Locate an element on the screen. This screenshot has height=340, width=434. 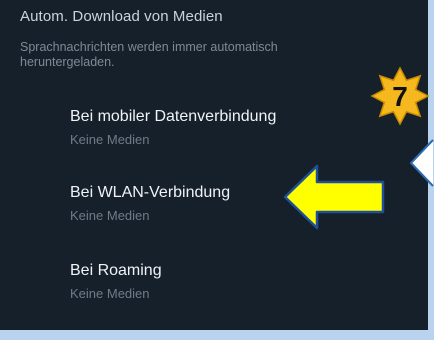
step-badge: 7 is located at coordinates (400, 96).